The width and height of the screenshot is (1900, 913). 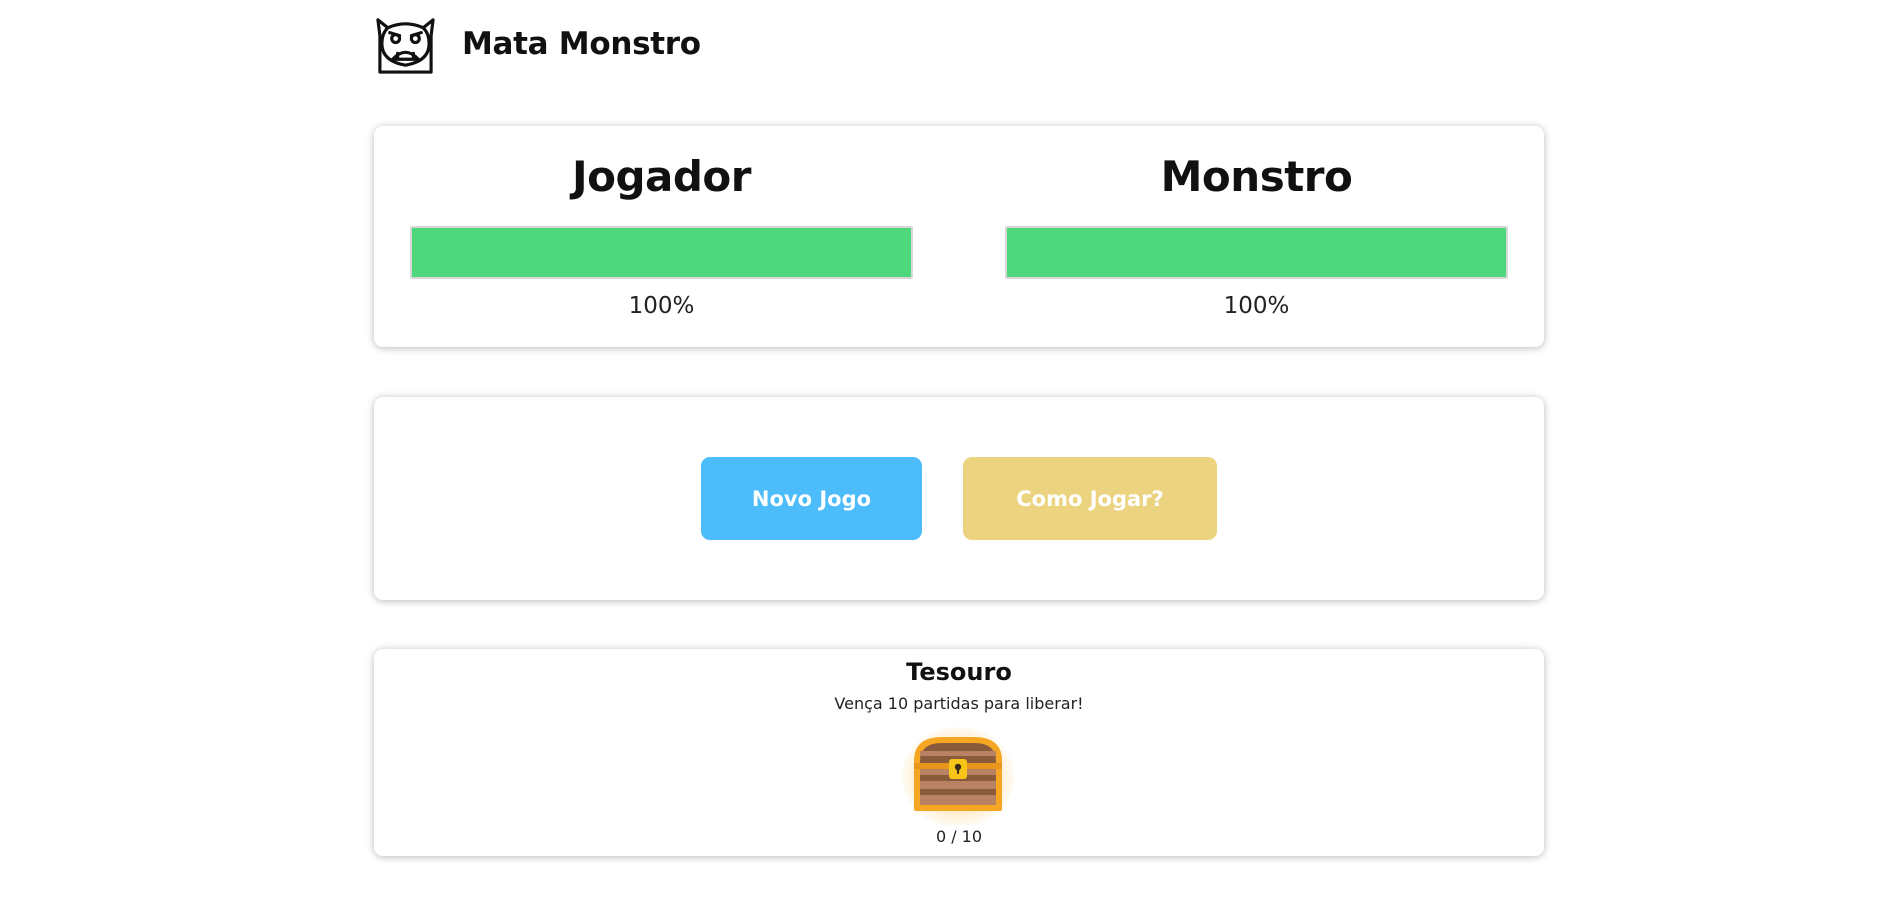 I want to click on treasure-progress: 0 / 10, so click(x=959, y=836).